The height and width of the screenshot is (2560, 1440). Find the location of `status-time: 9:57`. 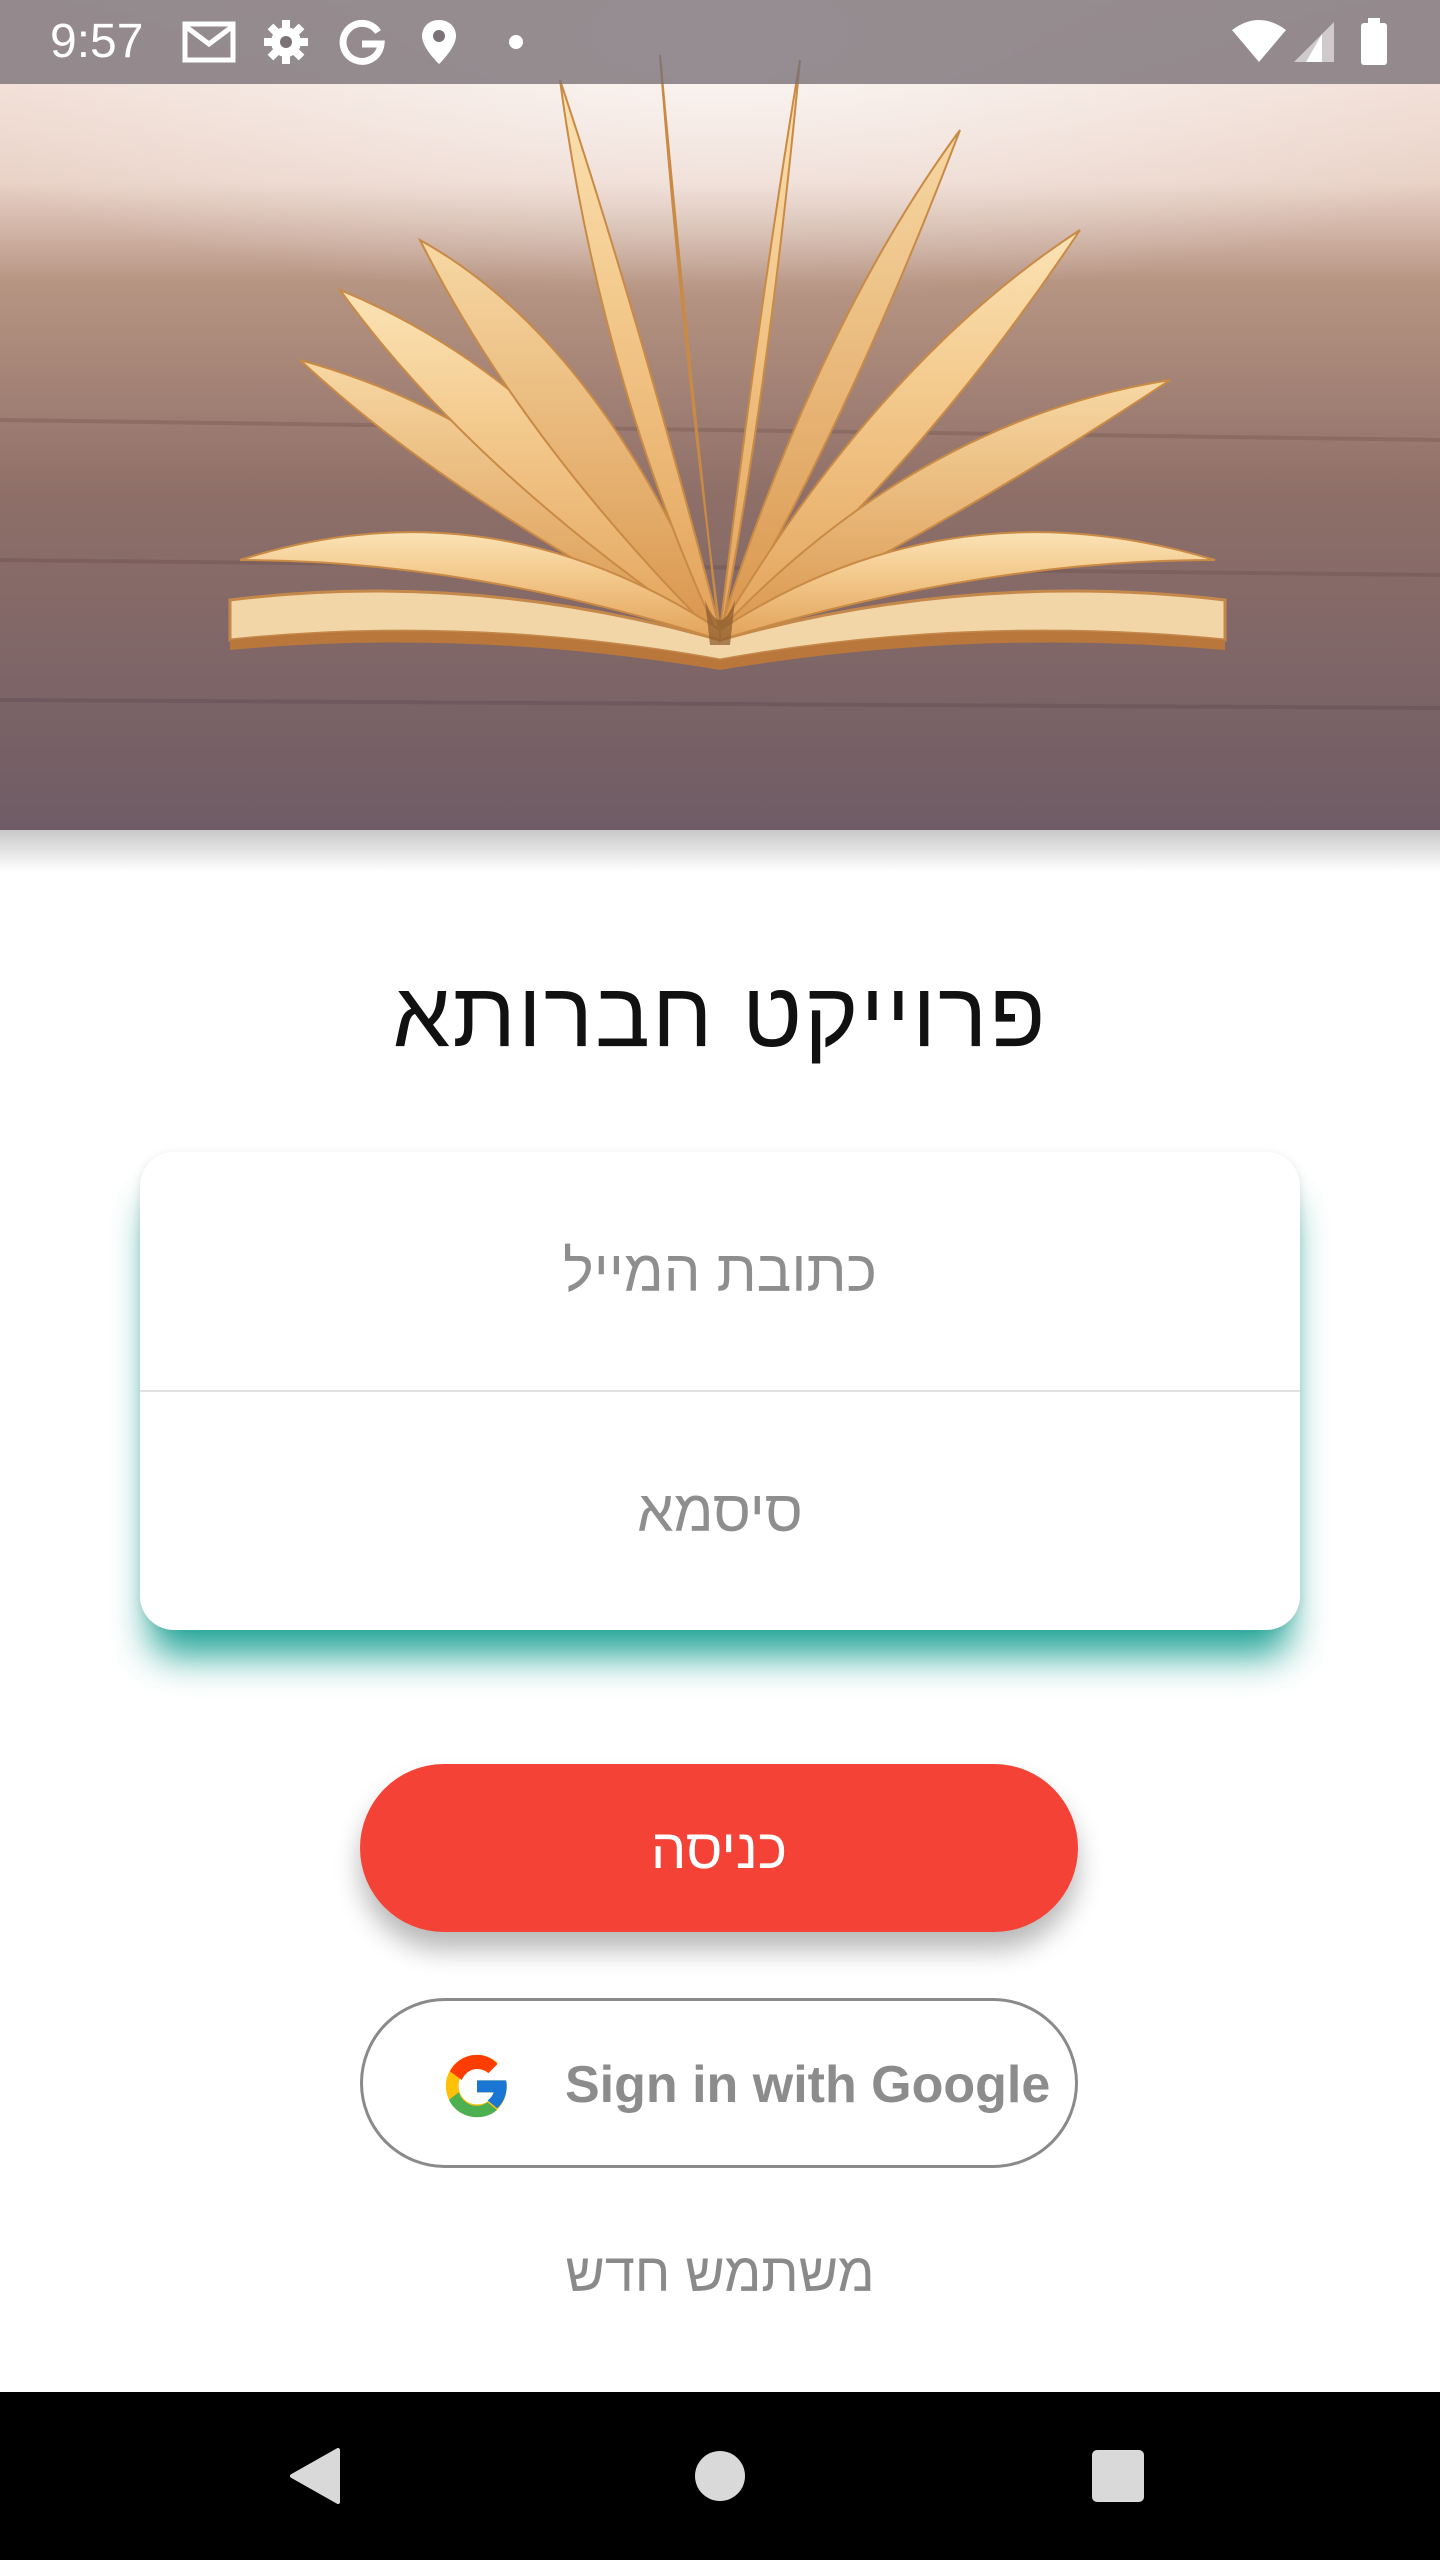

status-time: 9:57 is located at coordinates (97, 41).